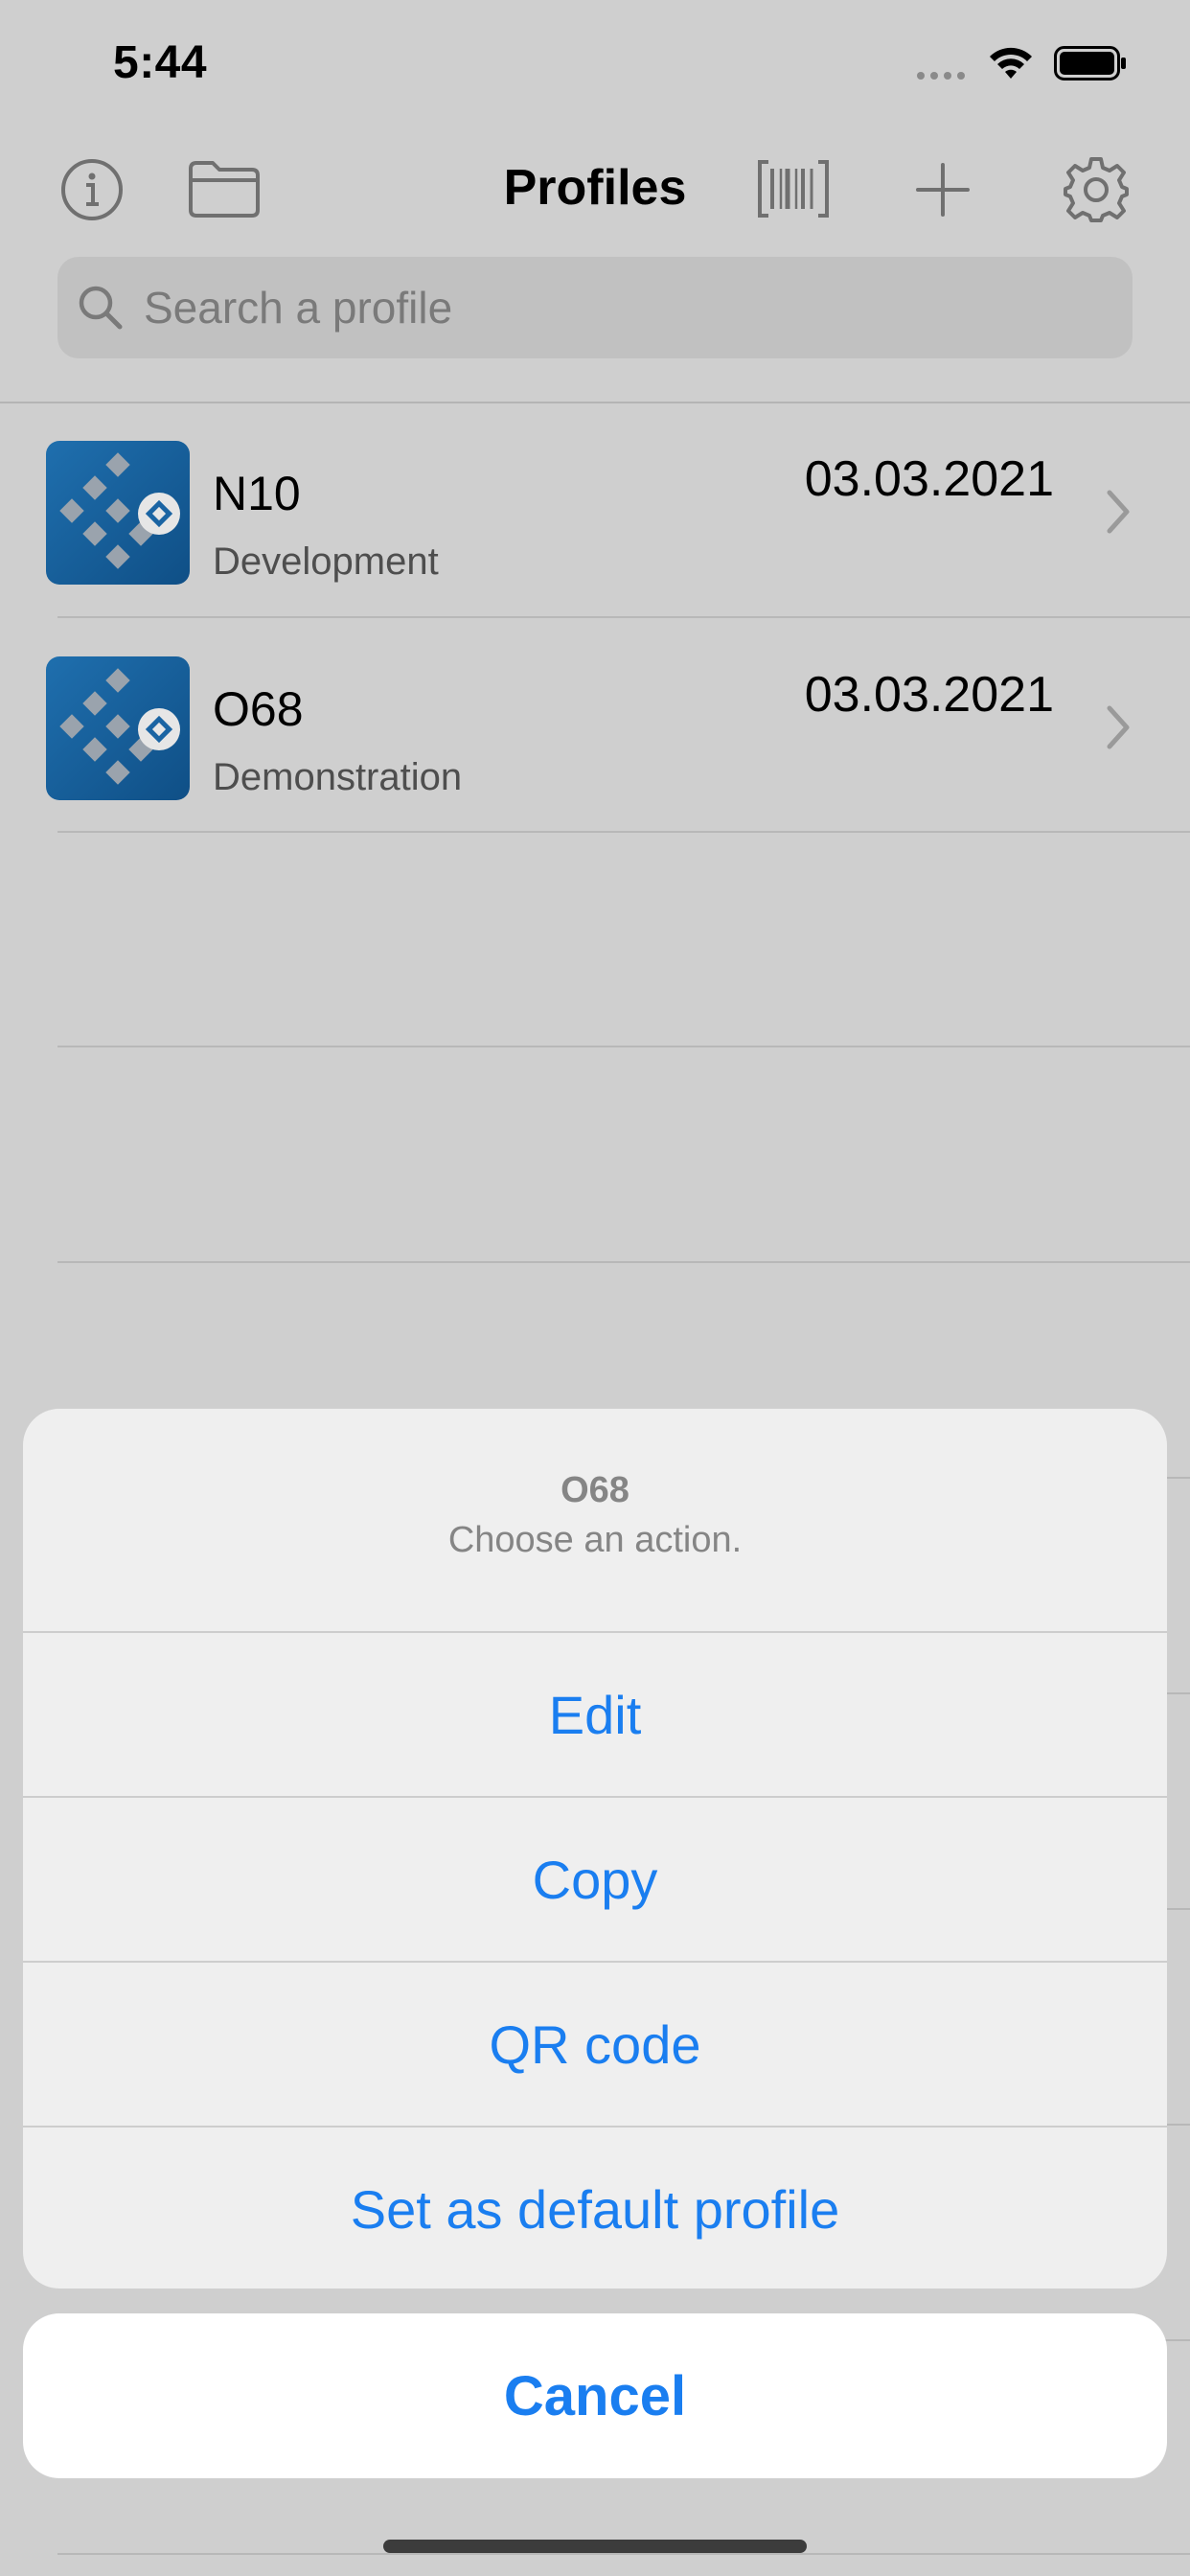 This screenshot has height=2576, width=1190. What do you see at coordinates (595, 2208) in the screenshot?
I see `set-default-profile-button: Set as default profile` at bounding box center [595, 2208].